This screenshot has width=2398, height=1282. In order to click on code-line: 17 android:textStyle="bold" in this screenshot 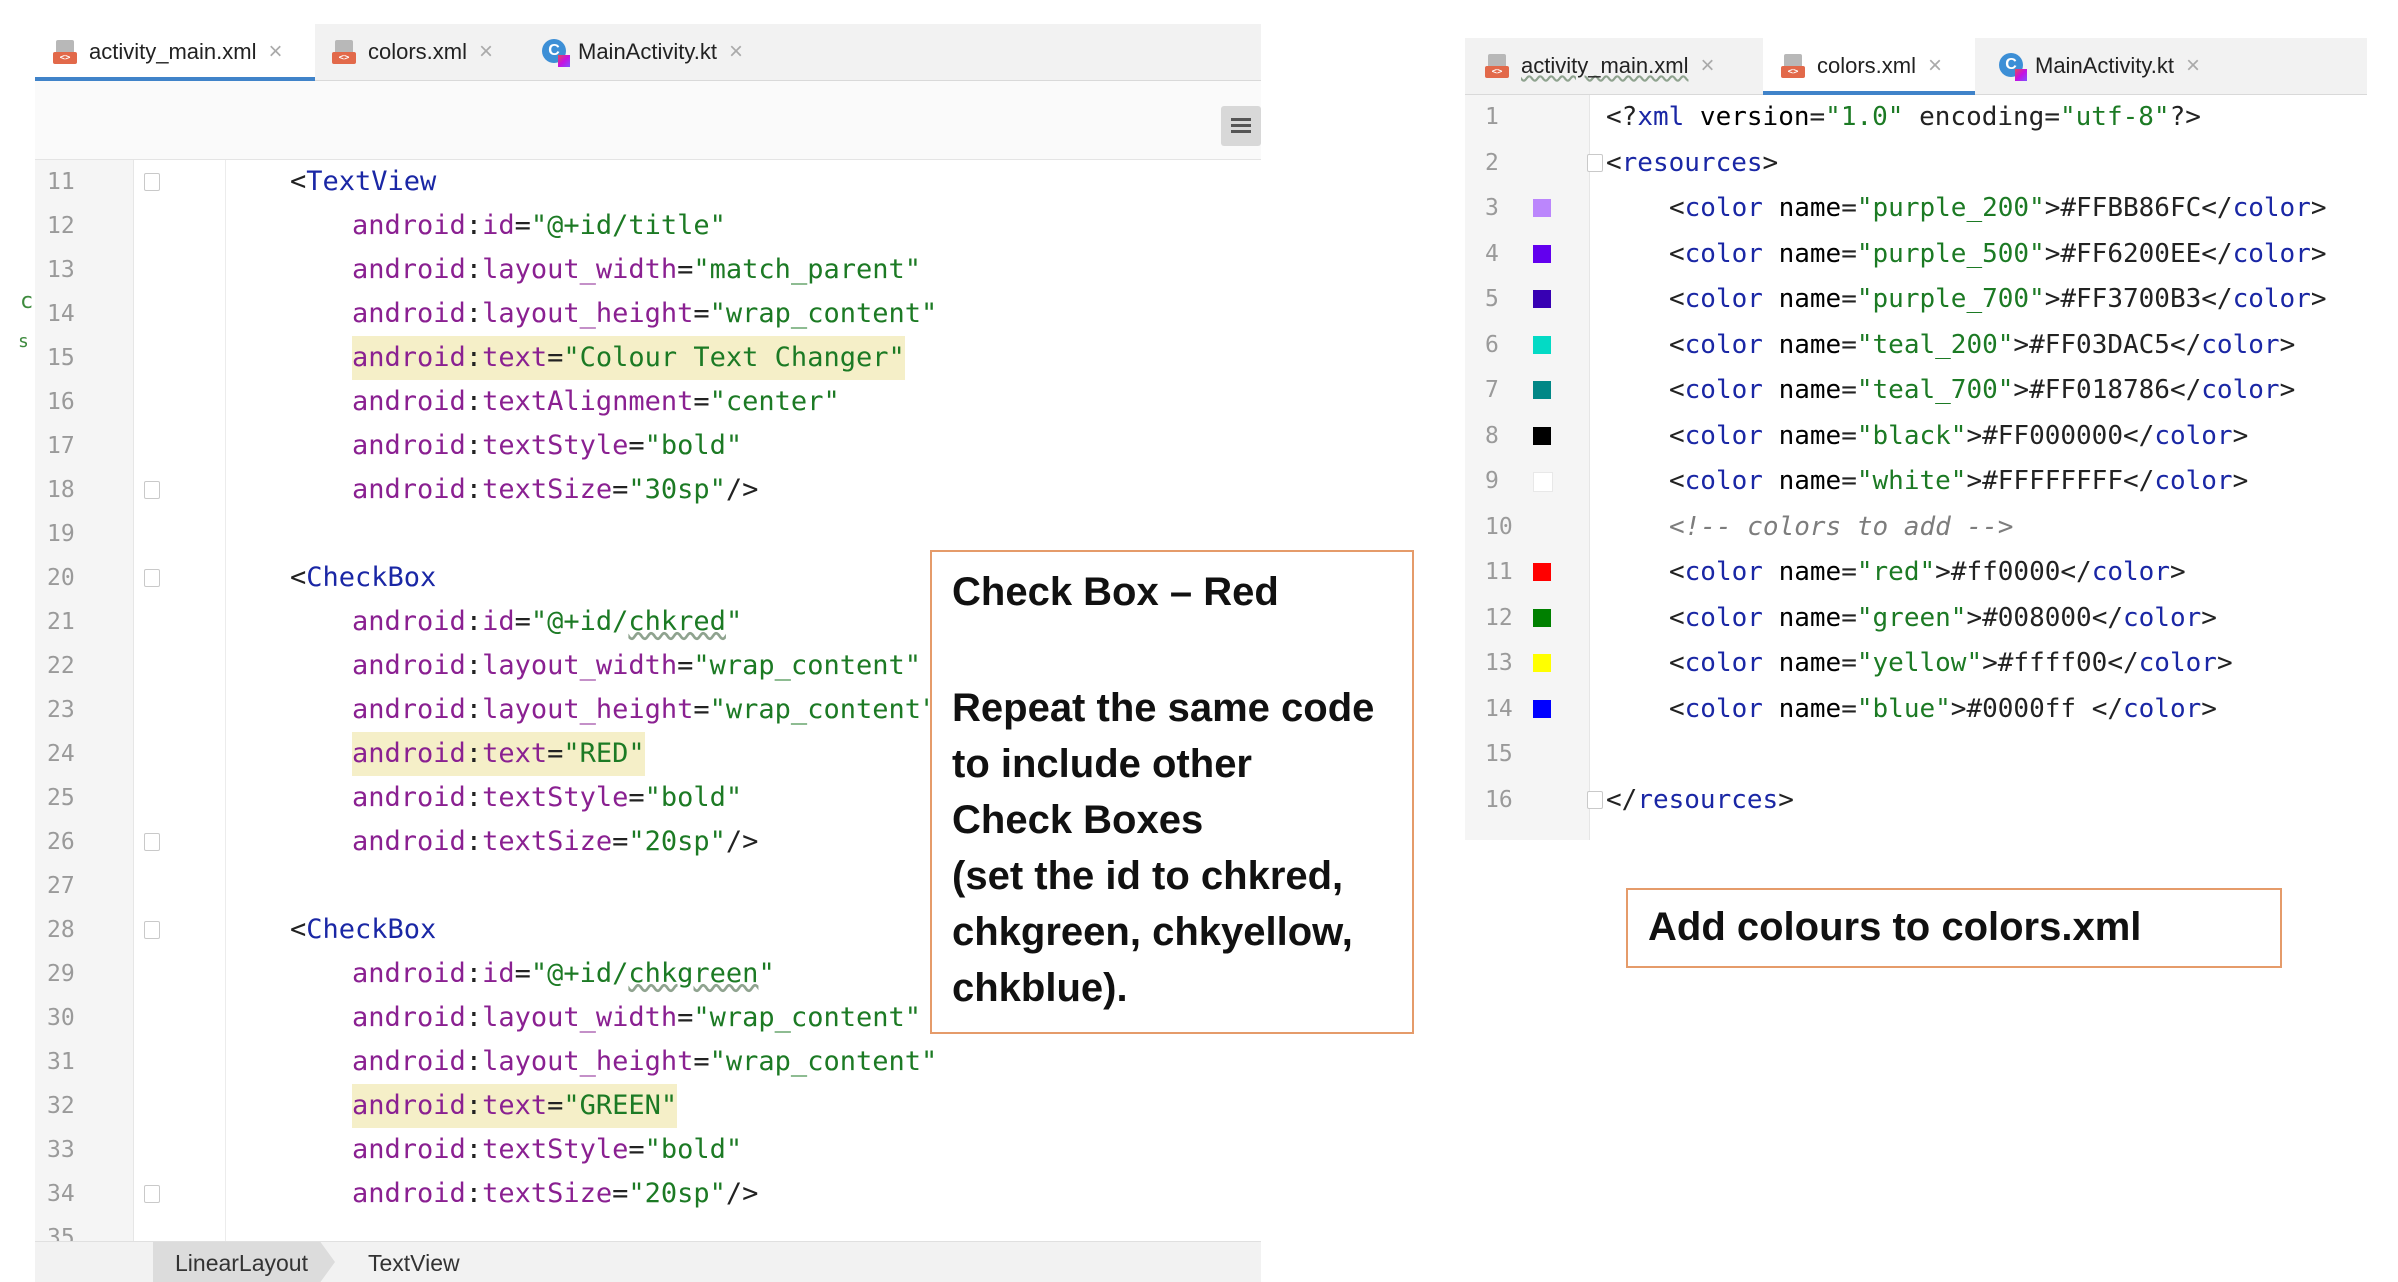, I will do `click(648, 446)`.